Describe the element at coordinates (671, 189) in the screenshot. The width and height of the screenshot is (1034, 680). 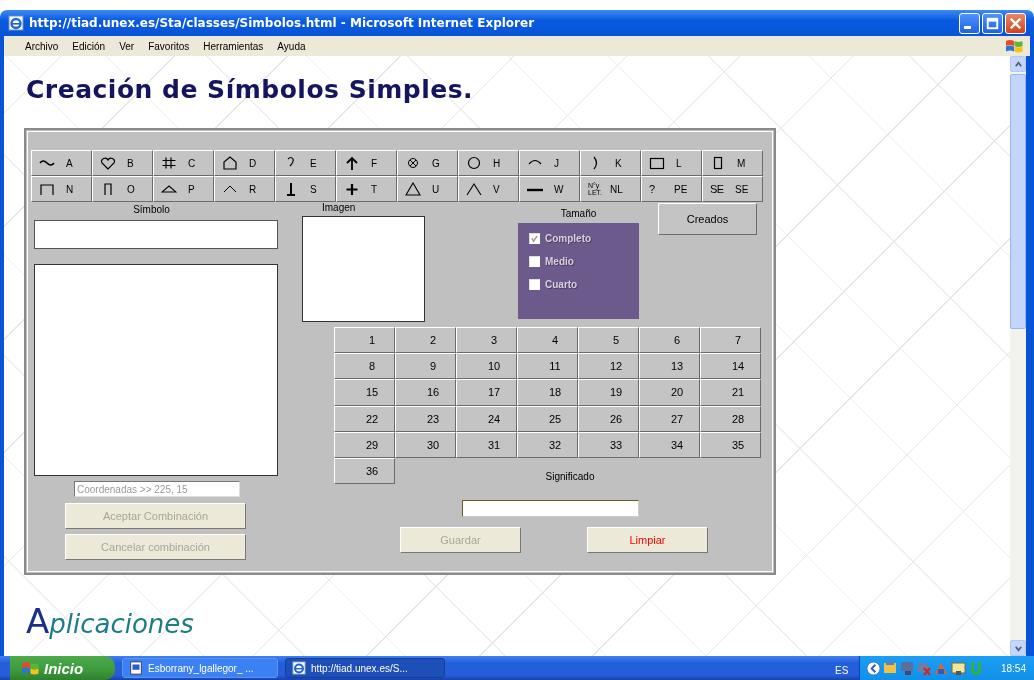
I see `symbol-button: ? PE` at that location.